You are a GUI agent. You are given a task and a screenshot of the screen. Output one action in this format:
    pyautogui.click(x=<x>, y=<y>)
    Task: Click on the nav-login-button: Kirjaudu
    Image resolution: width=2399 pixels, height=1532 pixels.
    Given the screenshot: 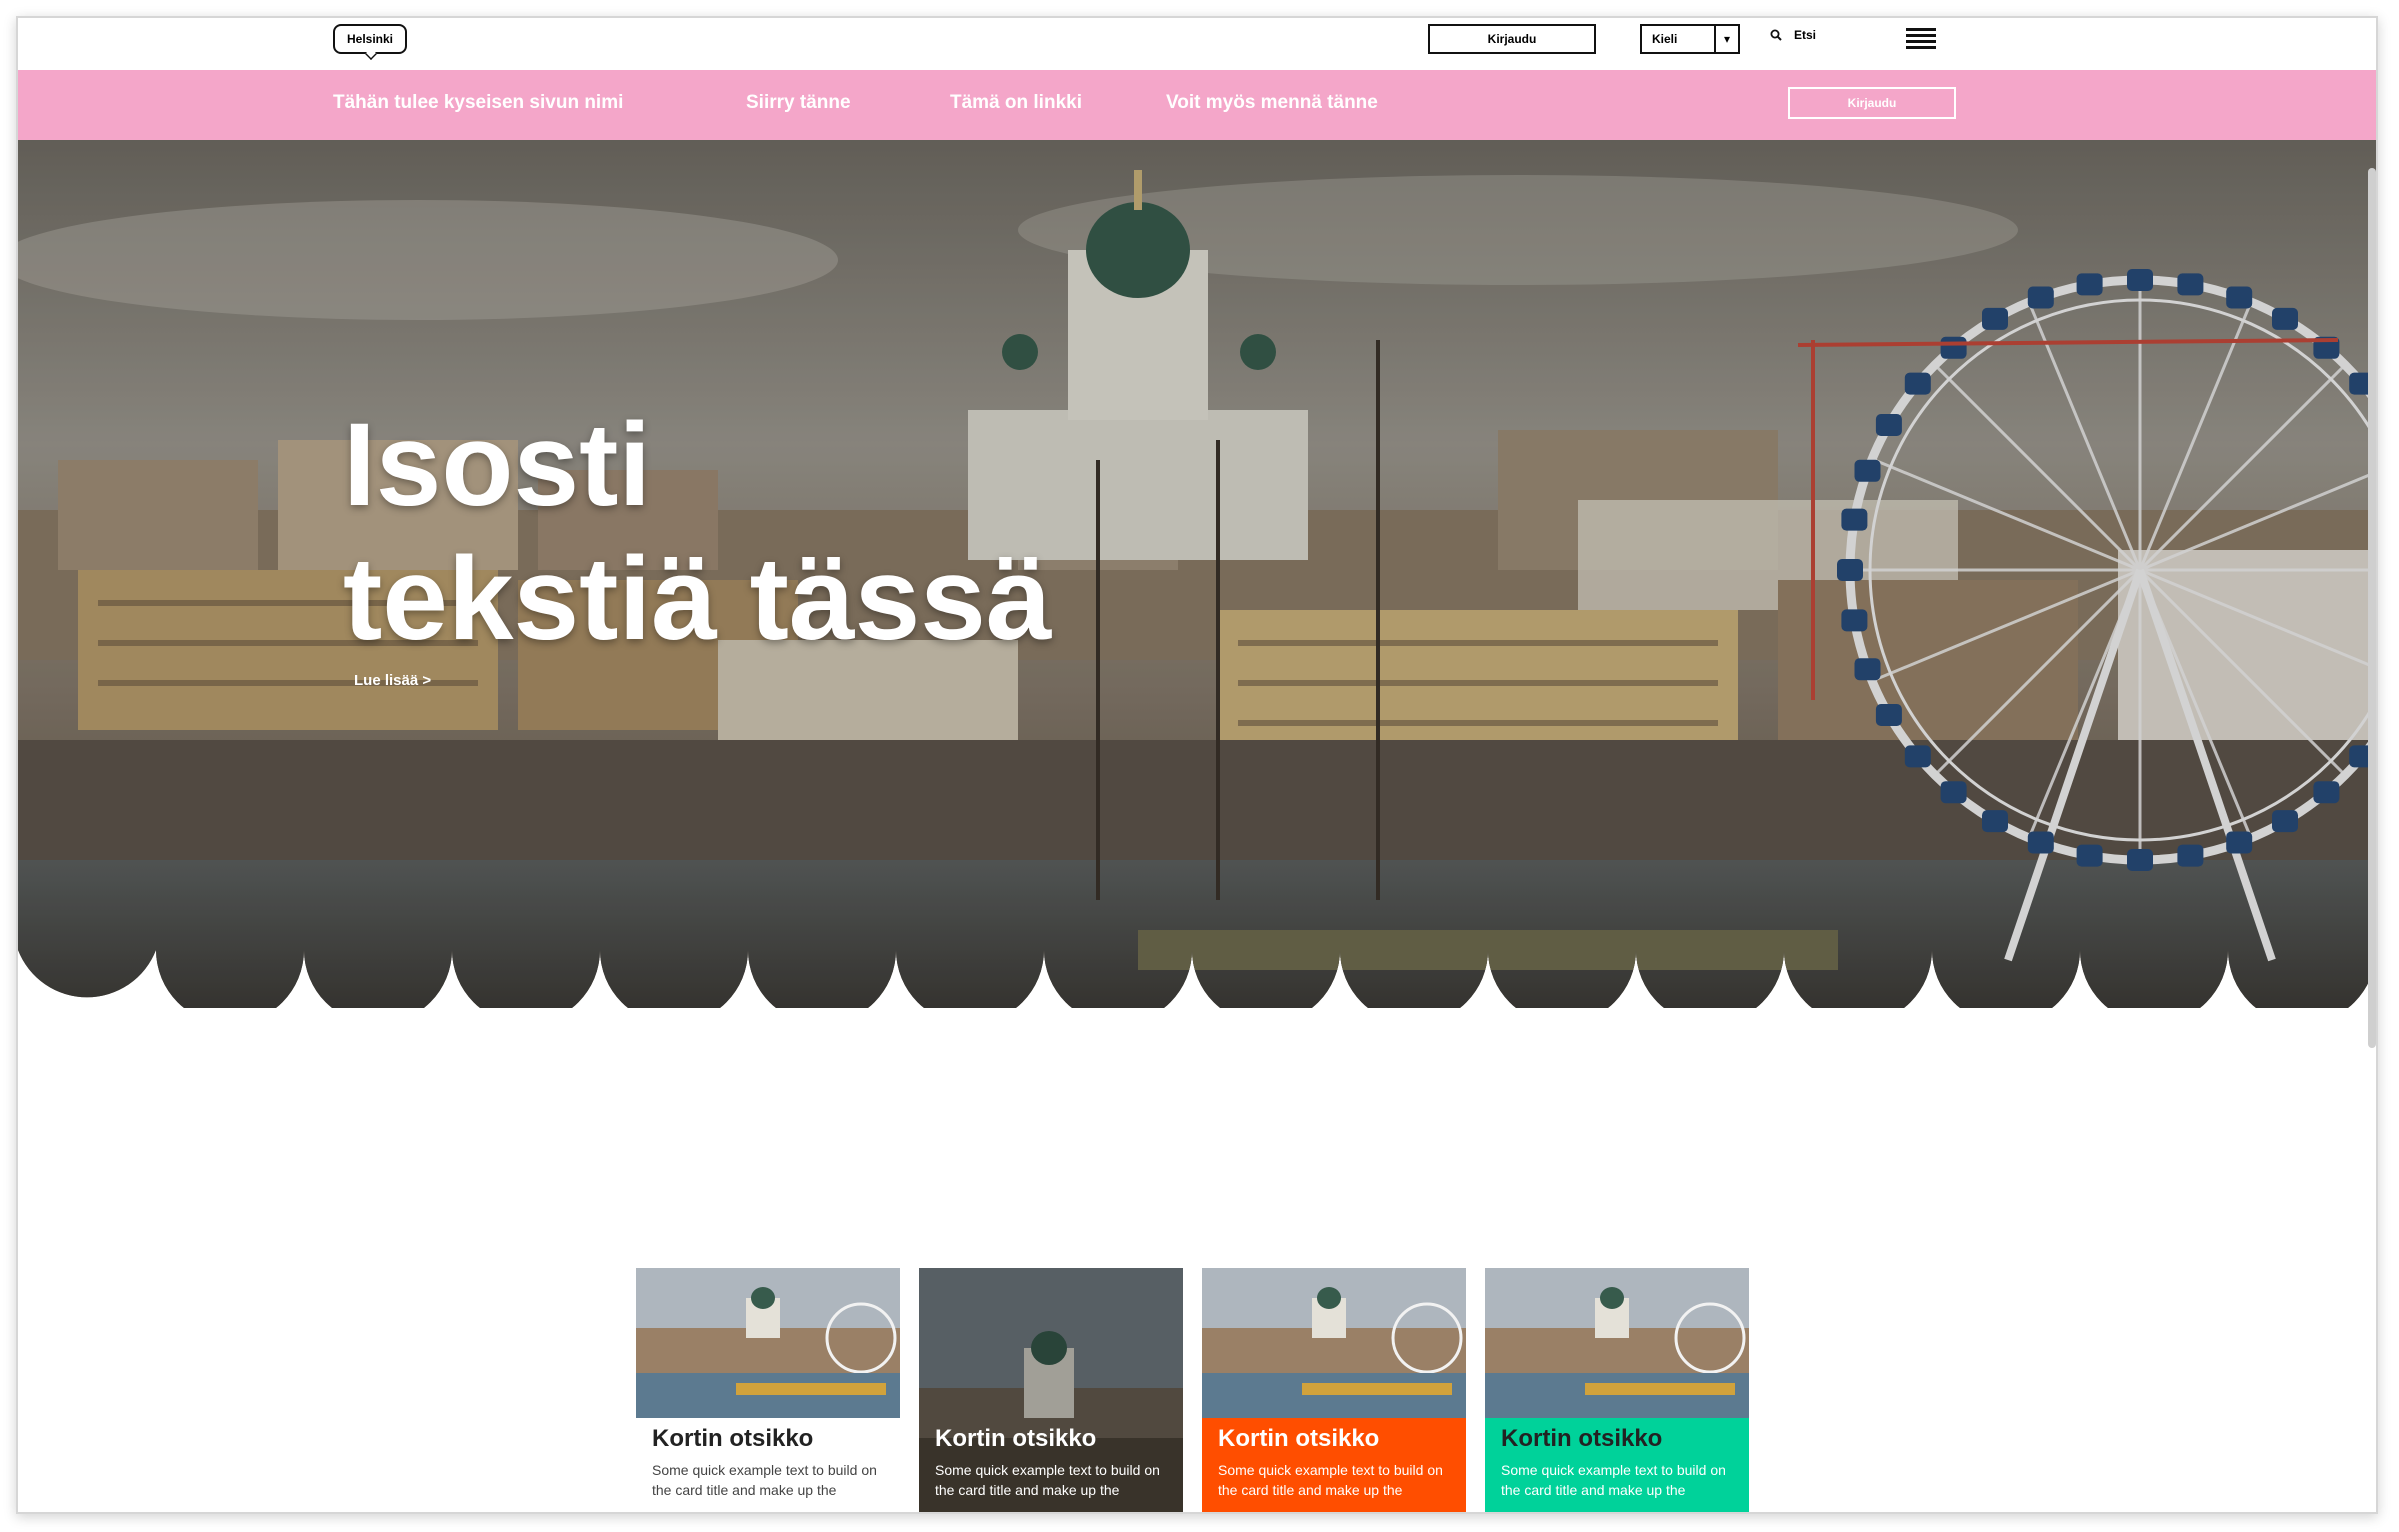 What is the action you would take?
    pyautogui.click(x=1872, y=103)
    